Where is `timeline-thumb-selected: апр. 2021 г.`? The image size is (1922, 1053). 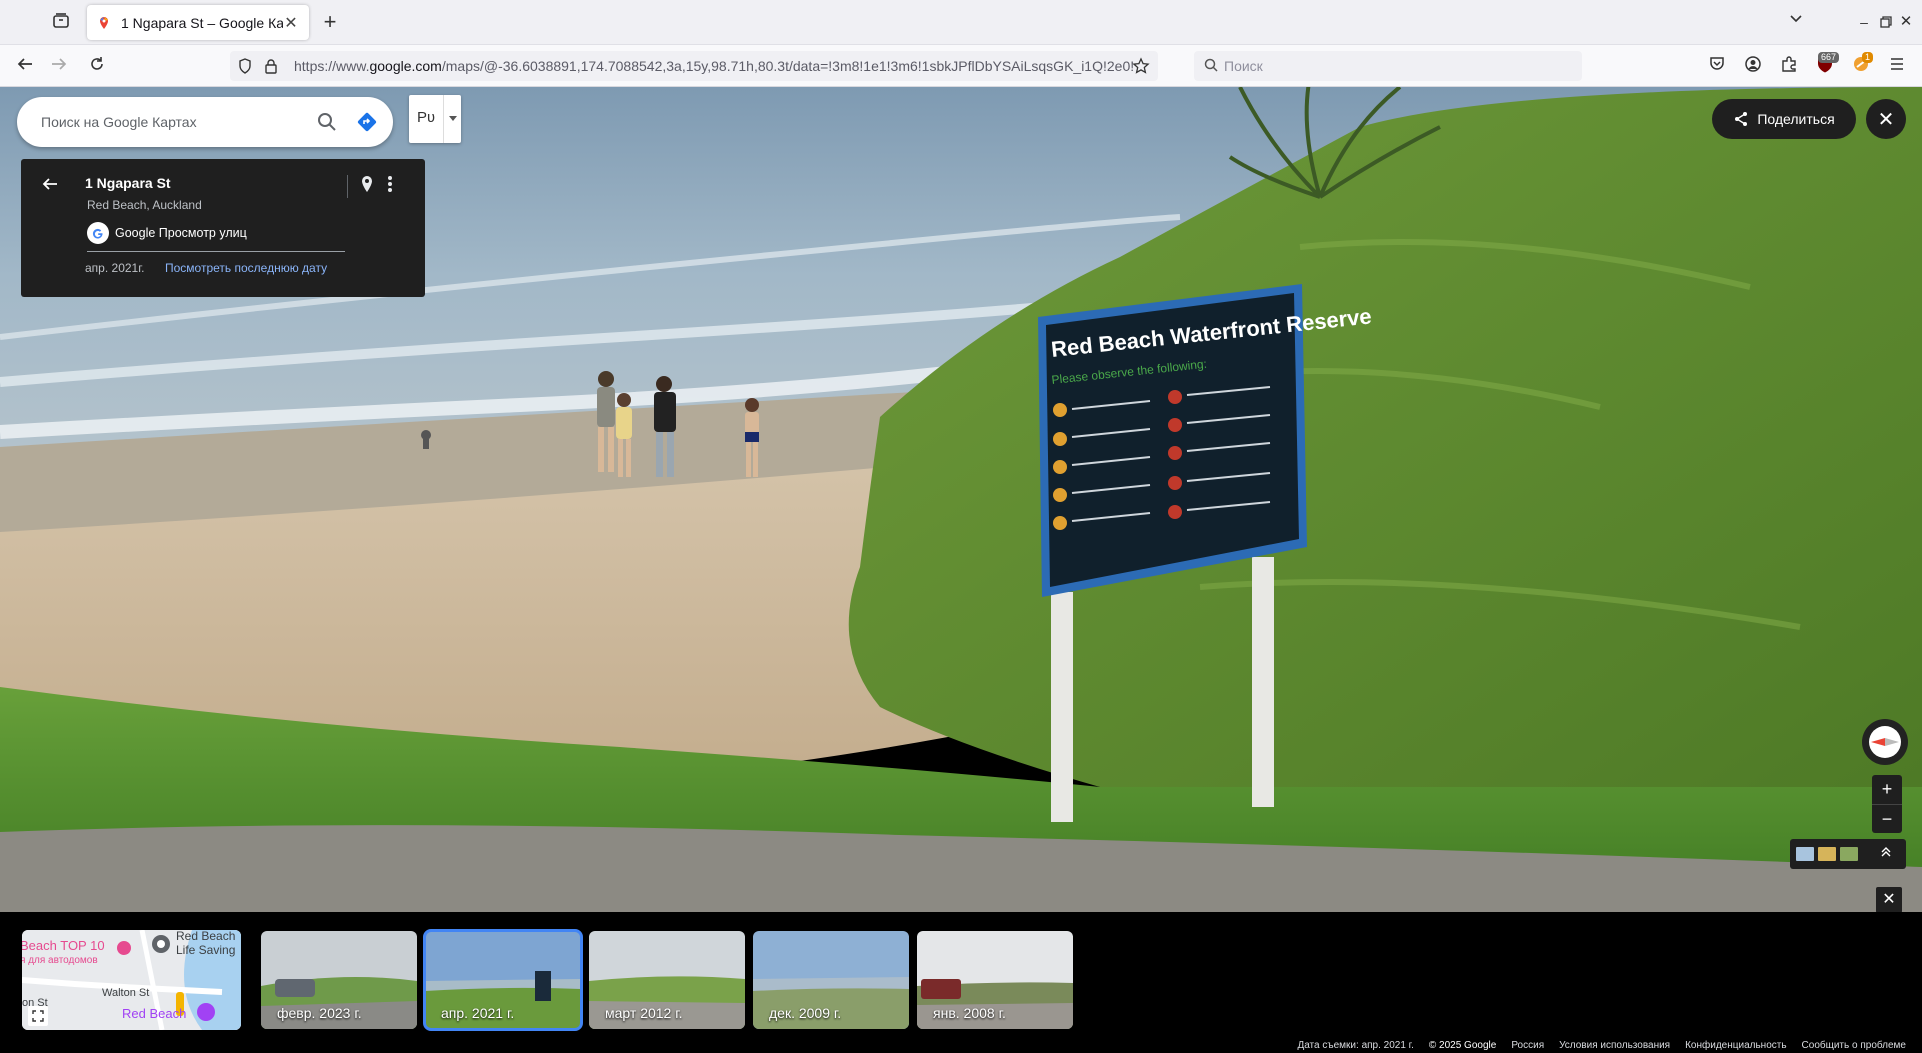
timeline-thumb-selected: апр. 2021 г. is located at coordinates (503, 980).